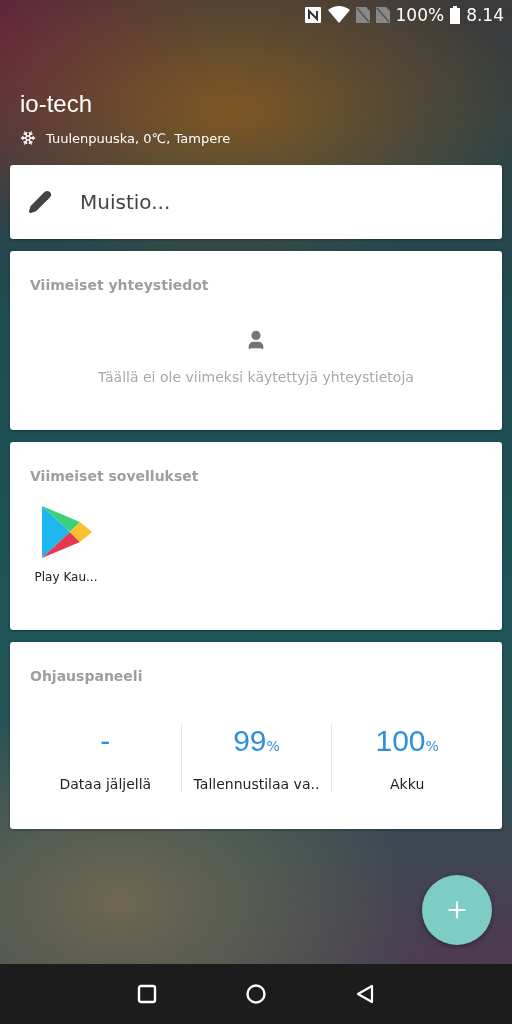 This screenshot has width=512, height=1024. I want to click on snowflake-icon, so click(28, 138).